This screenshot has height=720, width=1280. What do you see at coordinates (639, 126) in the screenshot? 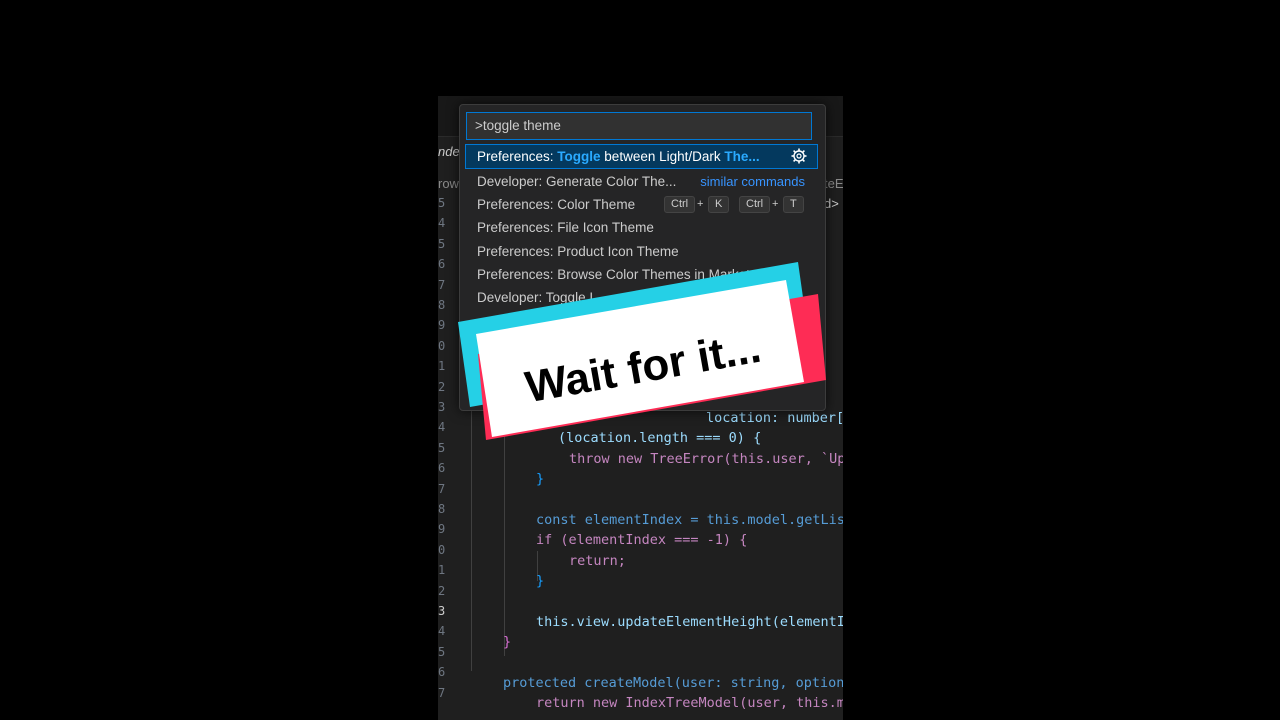
I see `command-palette-input` at bounding box center [639, 126].